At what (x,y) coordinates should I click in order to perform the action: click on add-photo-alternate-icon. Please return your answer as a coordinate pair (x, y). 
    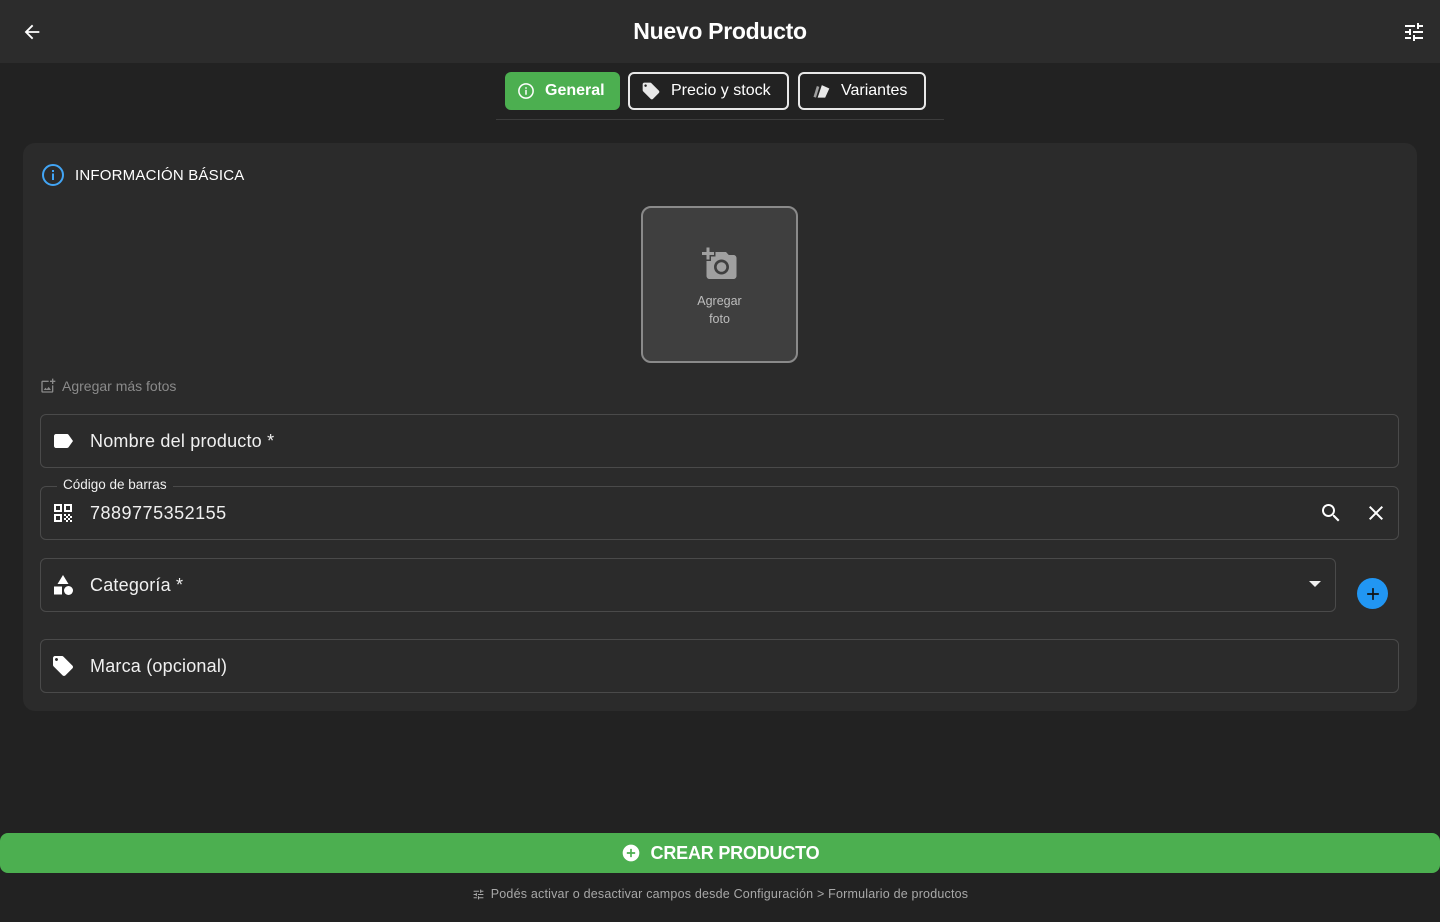
    Looking at the image, I should click on (48, 385).